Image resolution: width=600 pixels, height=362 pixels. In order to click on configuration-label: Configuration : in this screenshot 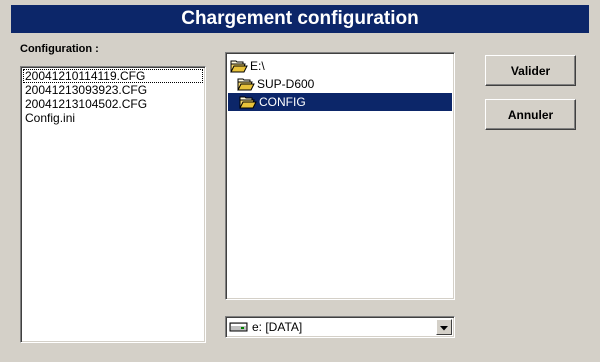, I will do `click(59, 49)`.